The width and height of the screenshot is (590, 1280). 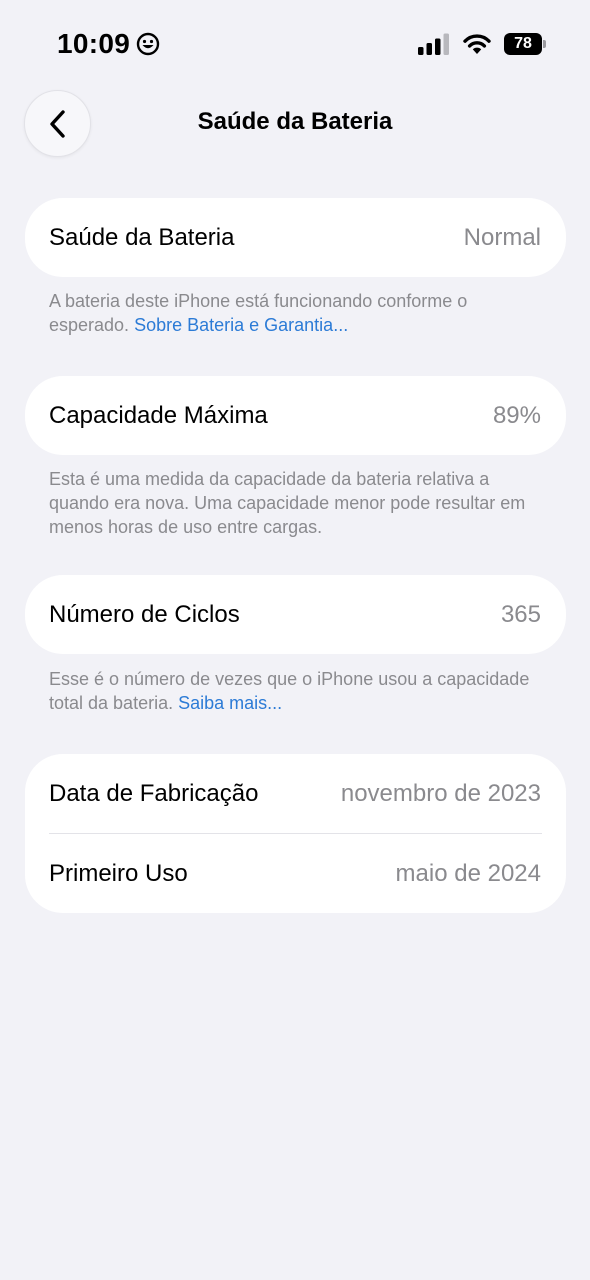 What do you see at coordinates (158, 415) in the screenshot?
I see `max-capacity-label: Capacidade Máxima` at bounding box center [158, 415].